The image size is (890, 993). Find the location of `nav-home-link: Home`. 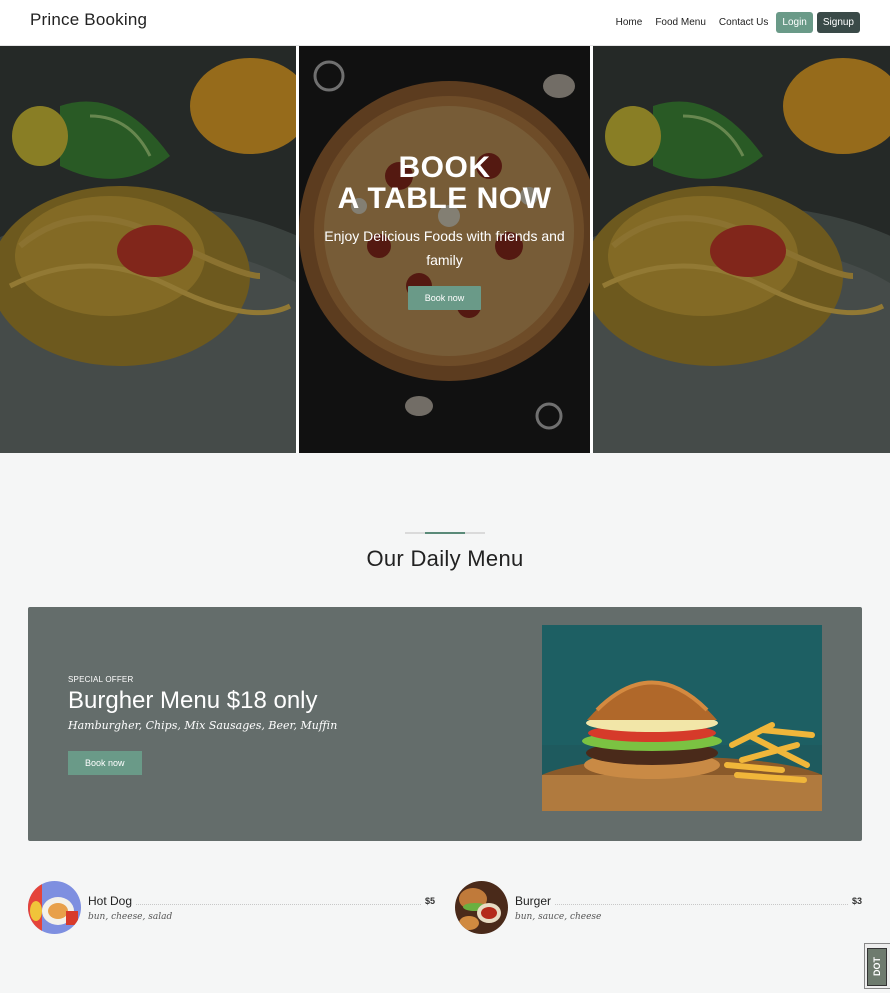

nav-home-link: Home is located at coordinates (629, 22).